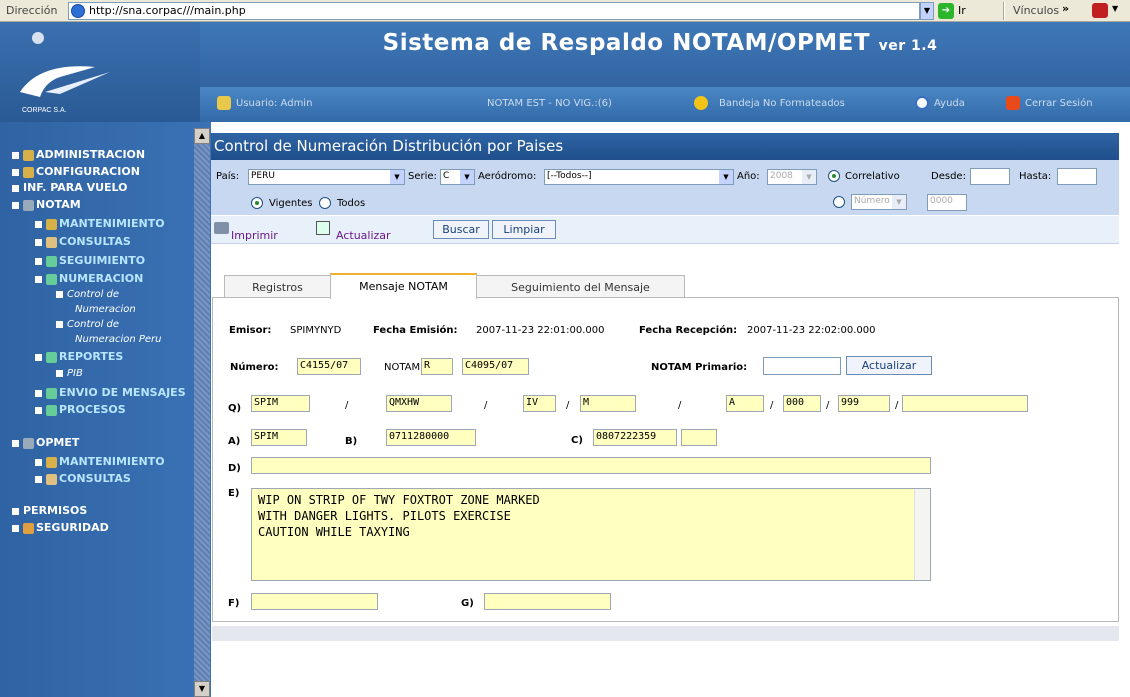  Describe the element at coordinates (93, 294) in the screenshot. I see `sidebar-item-label: Control de` at that location.